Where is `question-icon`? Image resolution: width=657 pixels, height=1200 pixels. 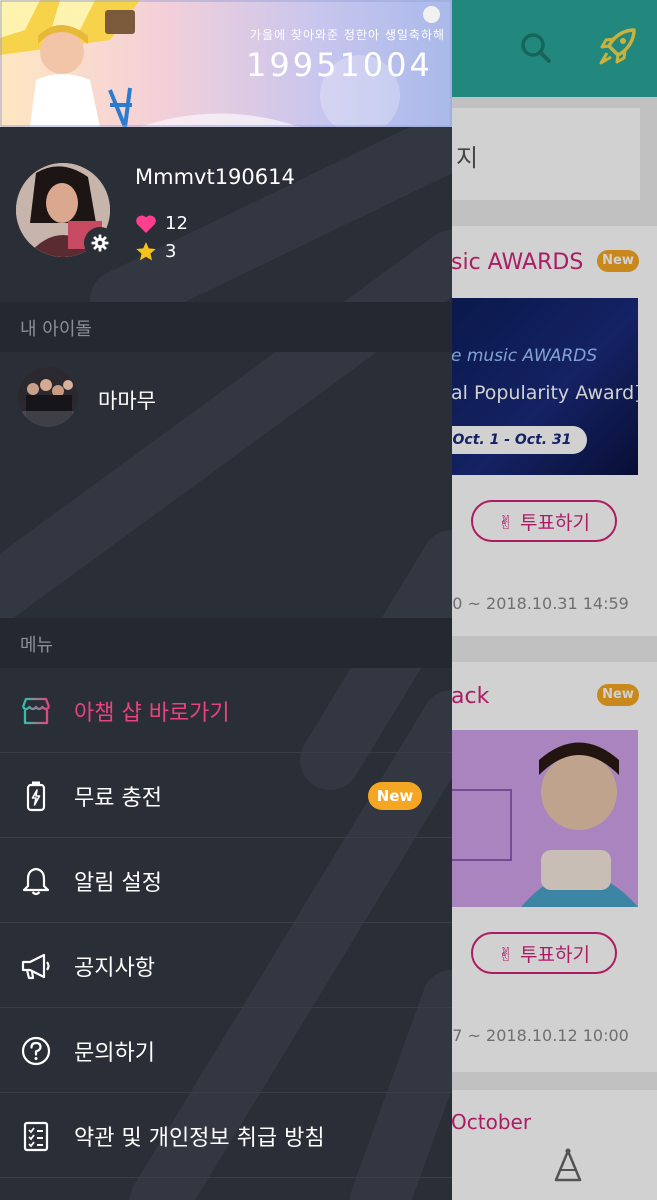
question-icon is located at coordinates (36, 1051).